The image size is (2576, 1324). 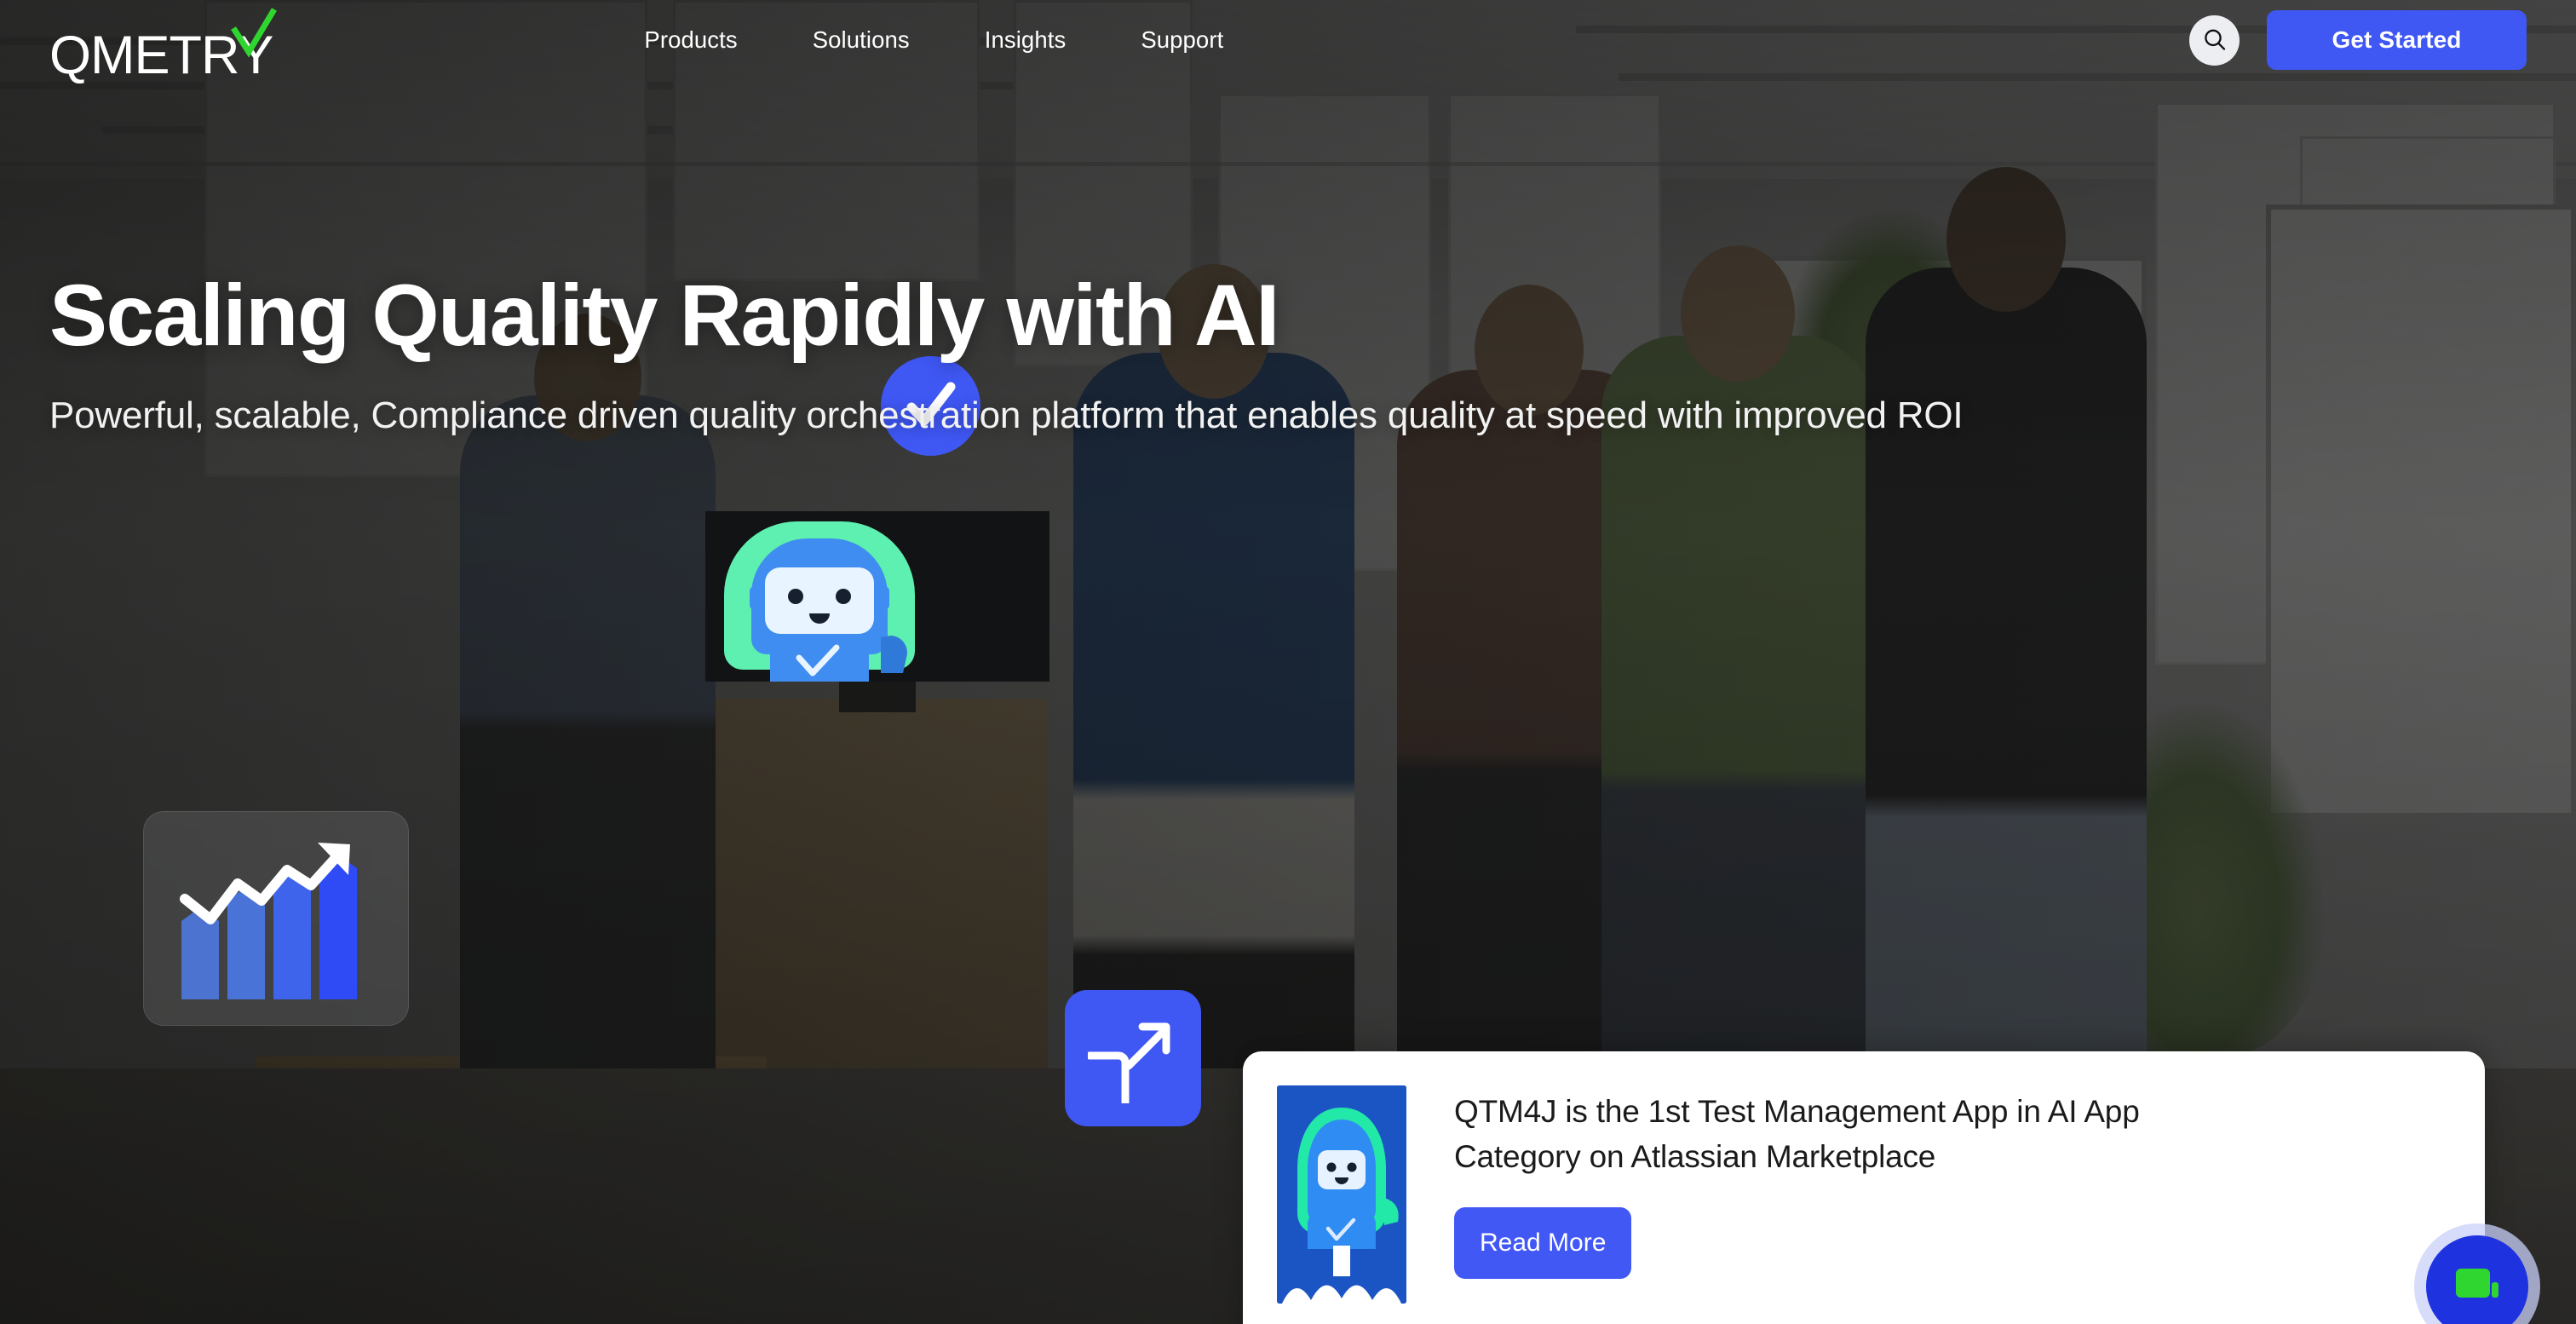 I want to click on search-icon, so click(x=2215, y=40).